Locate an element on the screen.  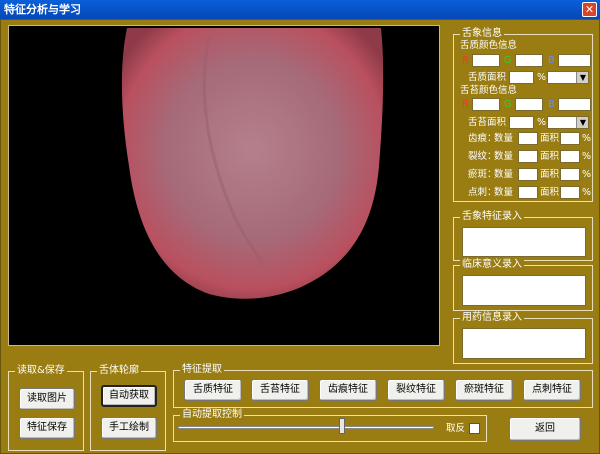
tooth-mark-percent: % is located at coordinates (587, 138).